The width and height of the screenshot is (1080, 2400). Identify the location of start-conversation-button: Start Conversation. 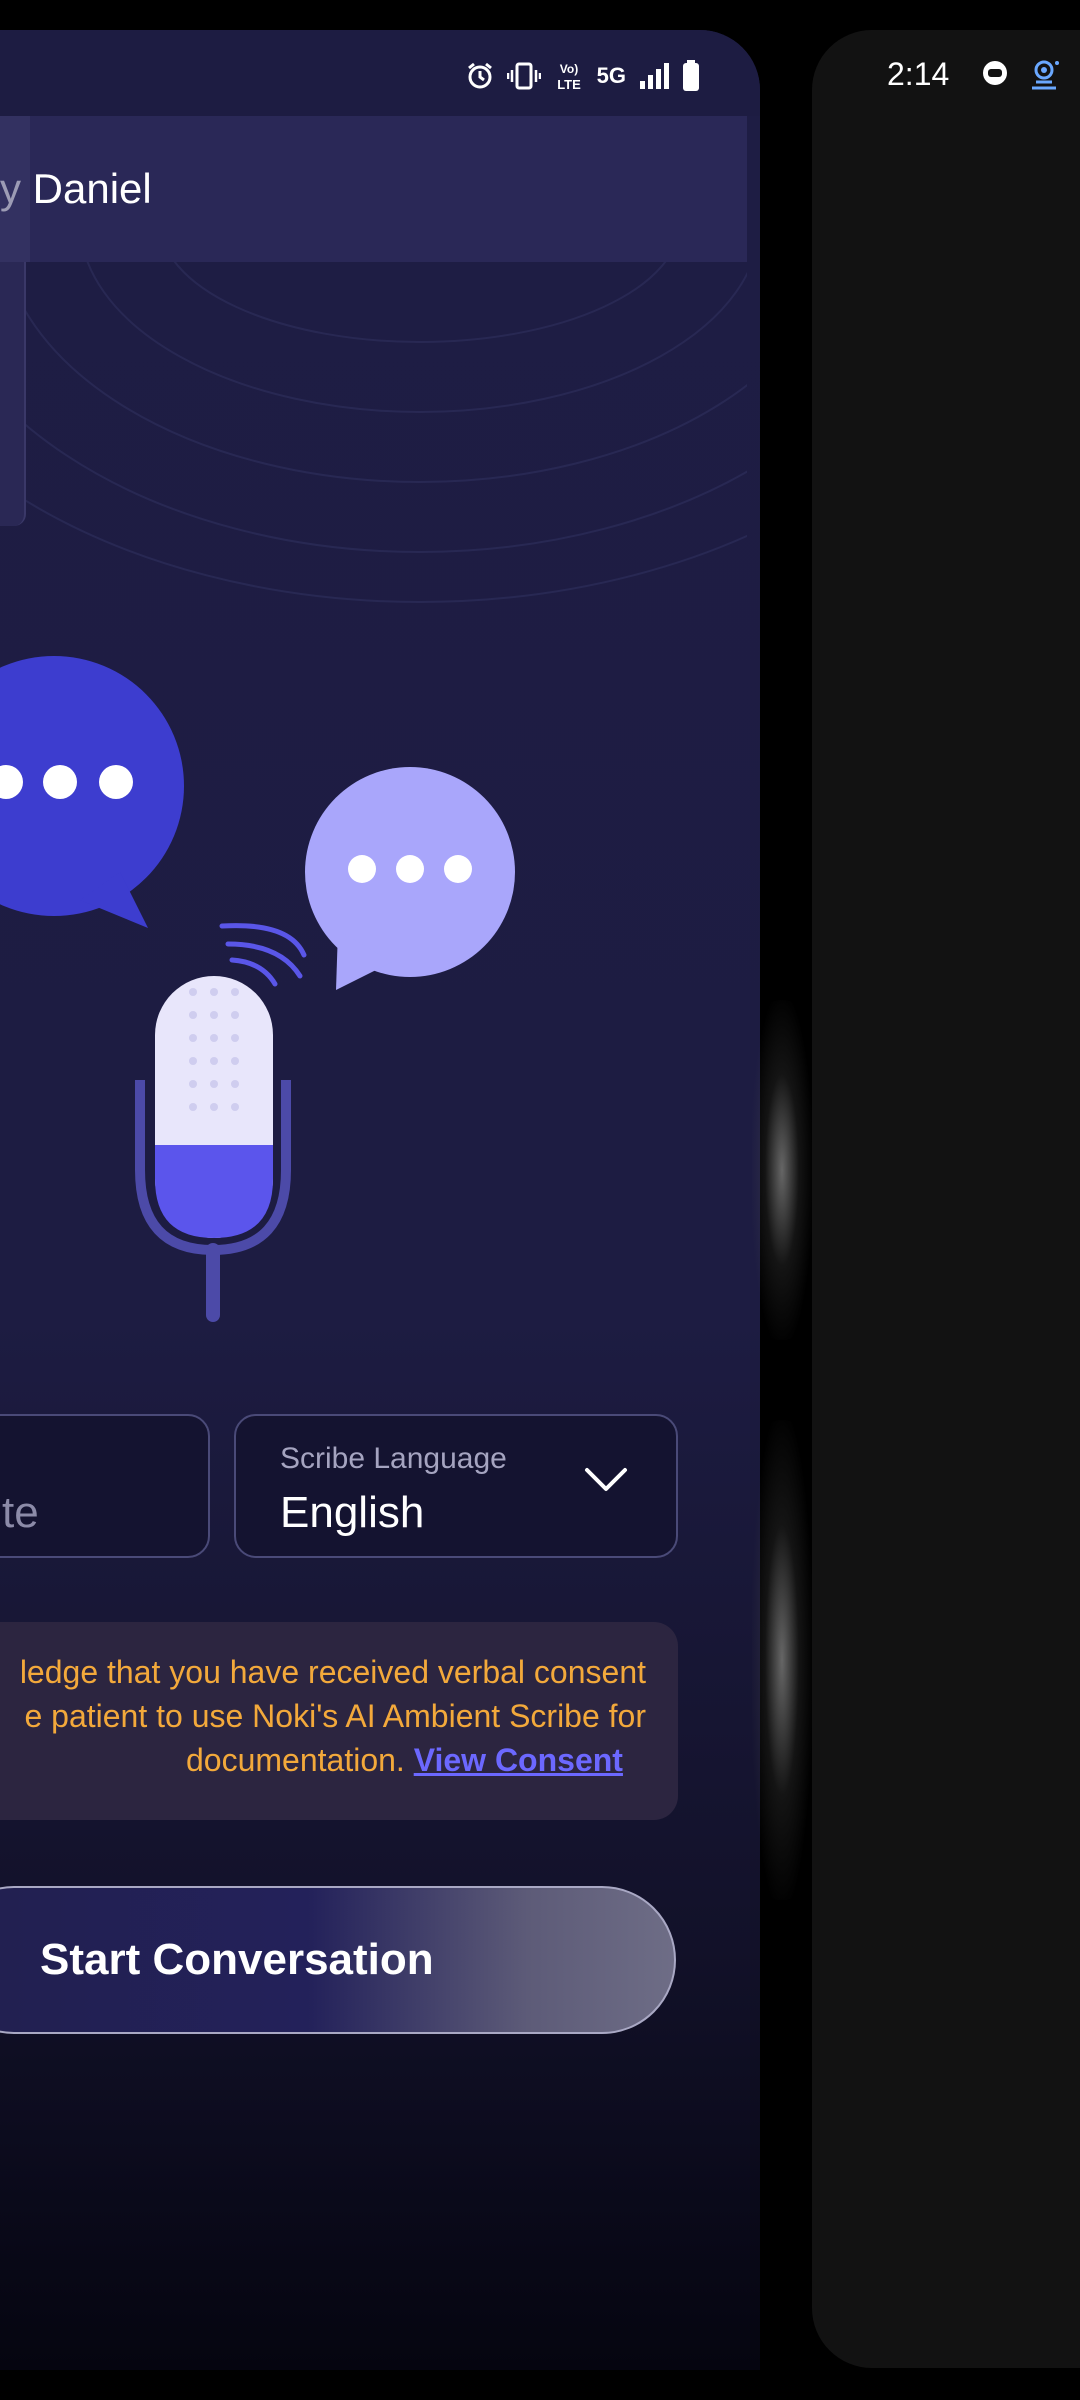
(338, 1960).